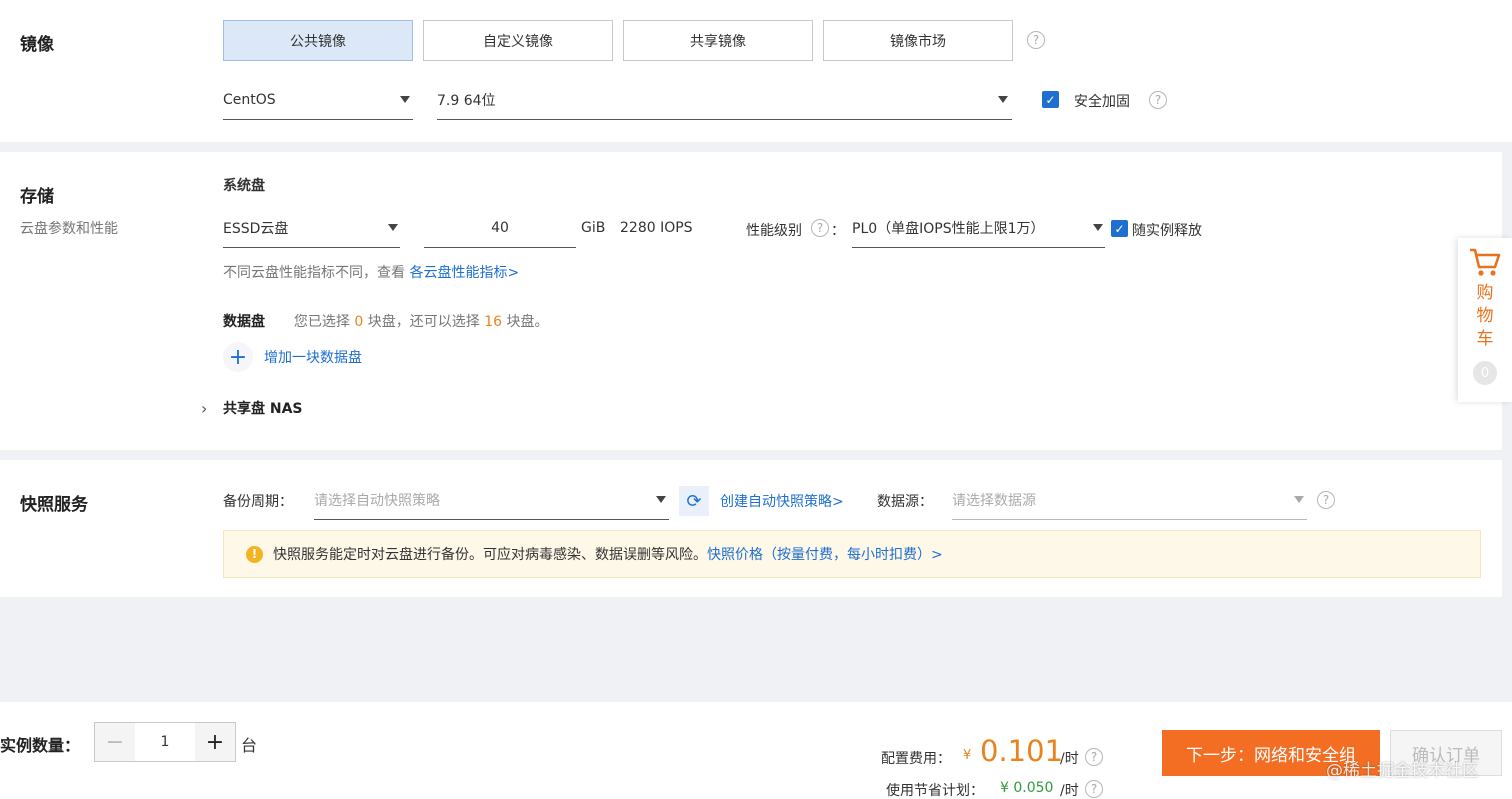  What do you see at coordinates (935, 791) in the screenshot?
I see `savings-plan-label: 使用节省计划：` at bounding box center [935, 791].